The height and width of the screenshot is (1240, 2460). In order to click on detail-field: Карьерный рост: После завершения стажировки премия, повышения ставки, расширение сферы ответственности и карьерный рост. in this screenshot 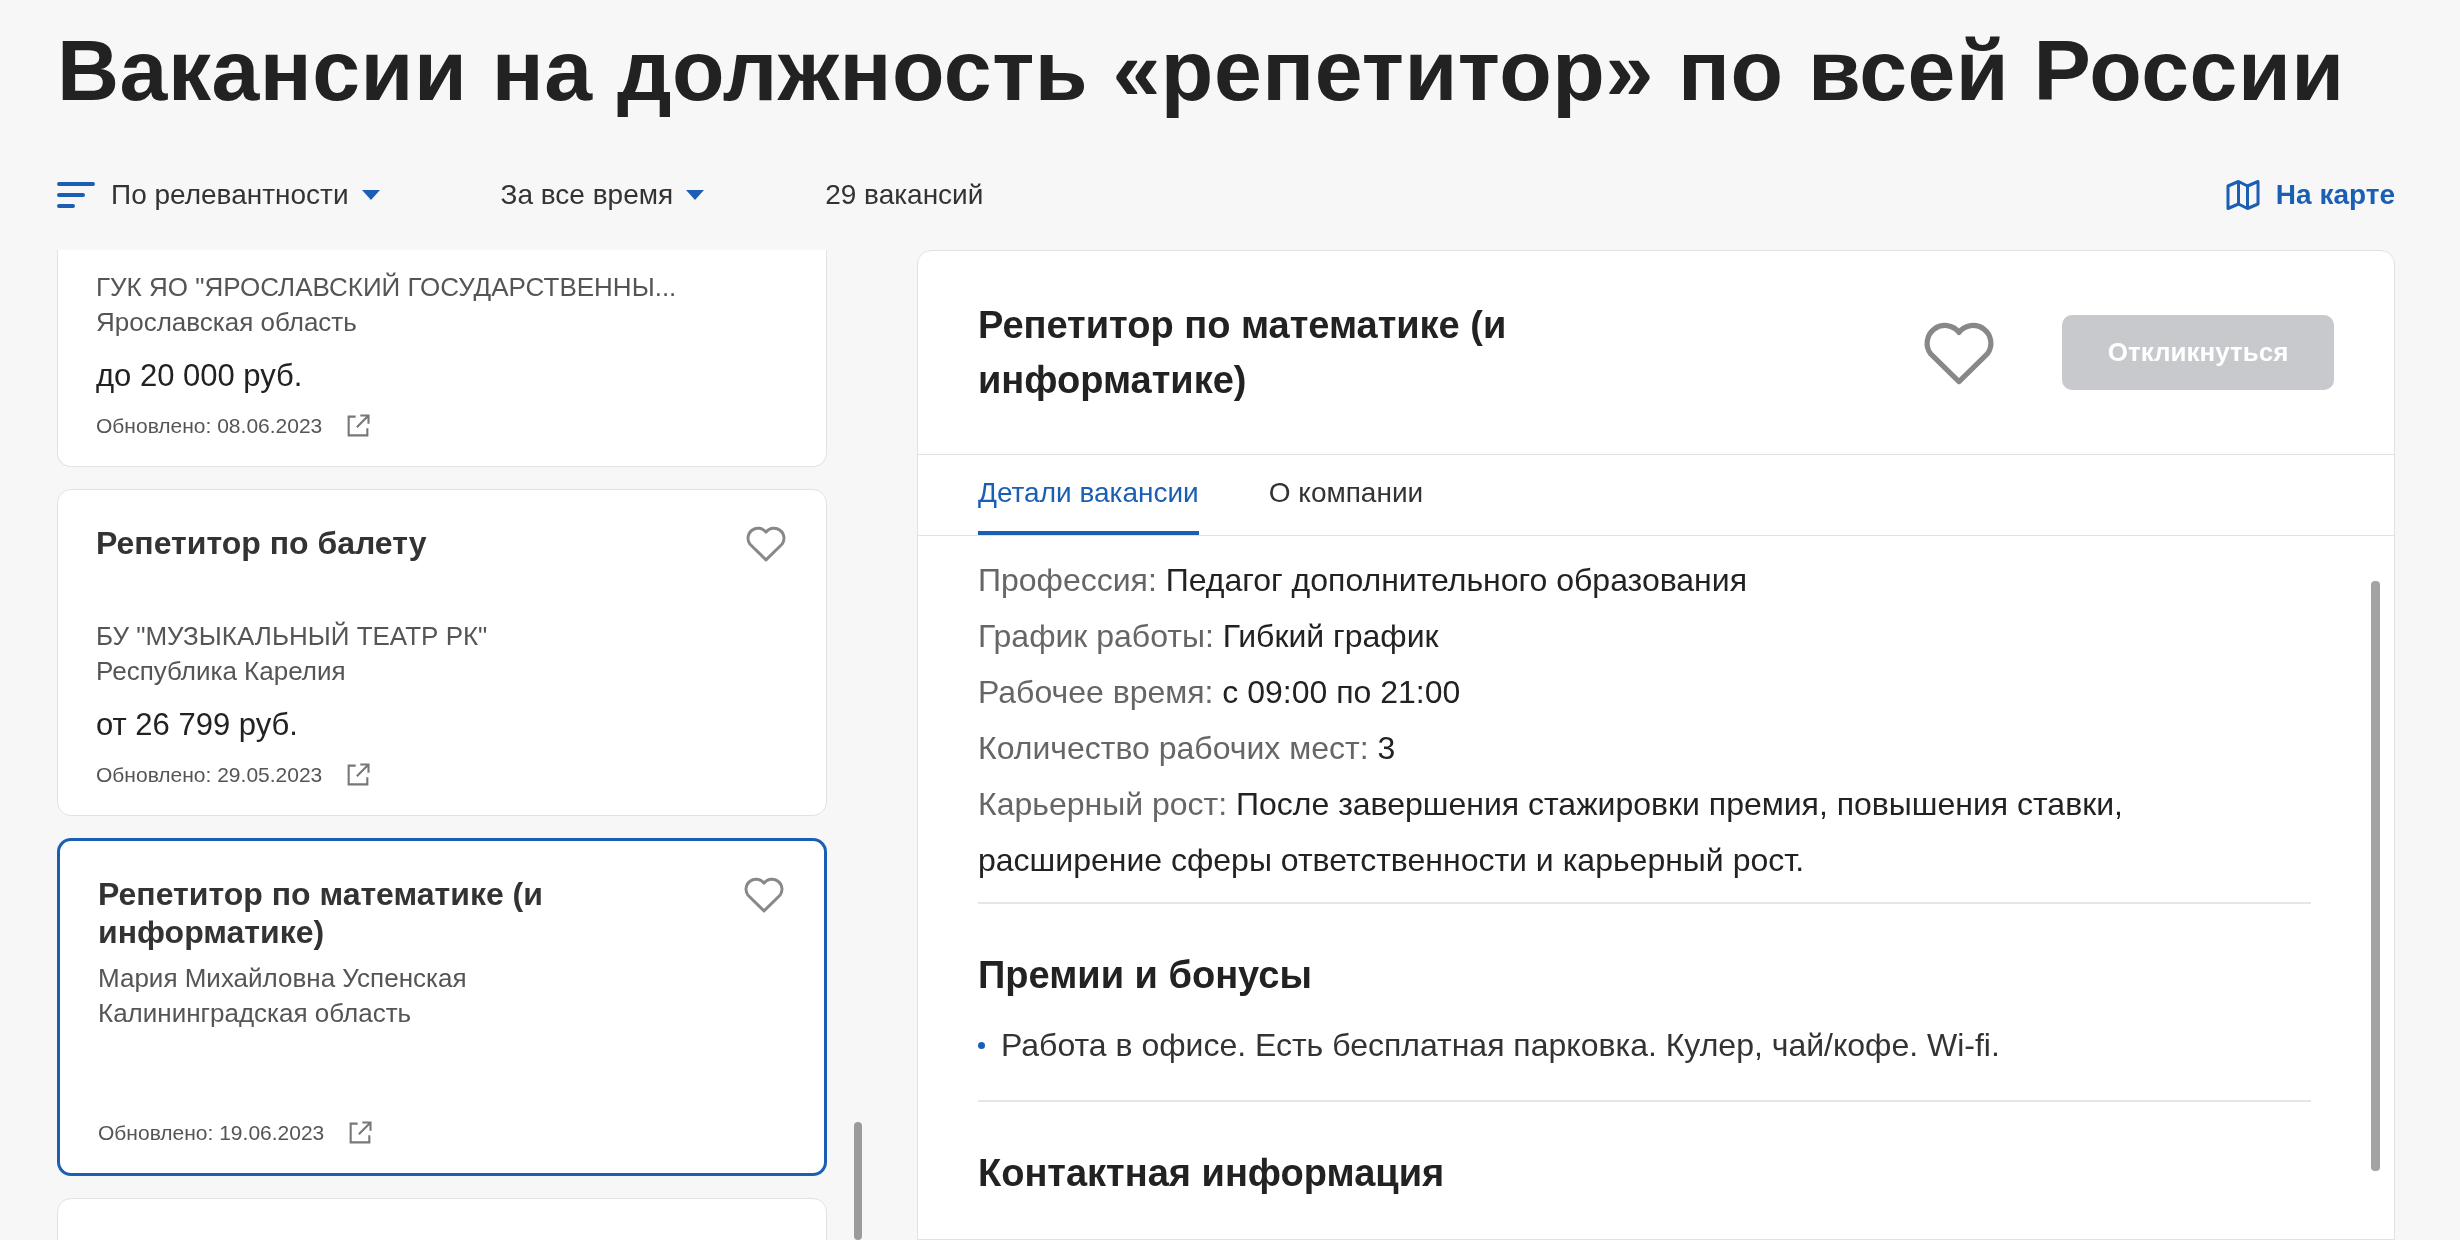, I will do `click(1644, 832)`.